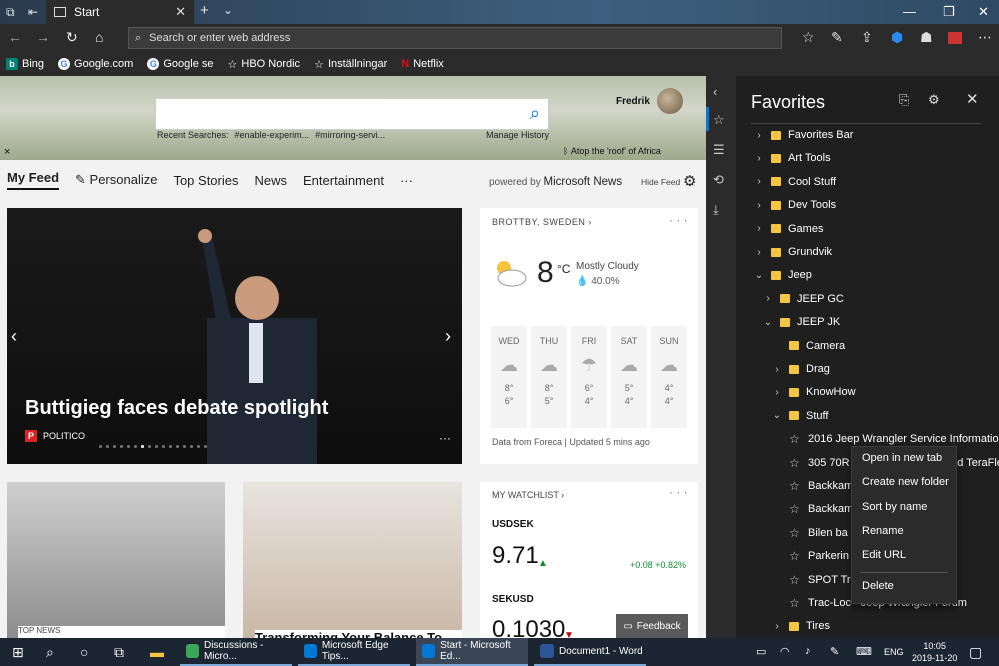 The height and width of the screenshot is (666, 999). I want to click on favorite-folder: ⌄ JEEP JK, so click(801, 322).